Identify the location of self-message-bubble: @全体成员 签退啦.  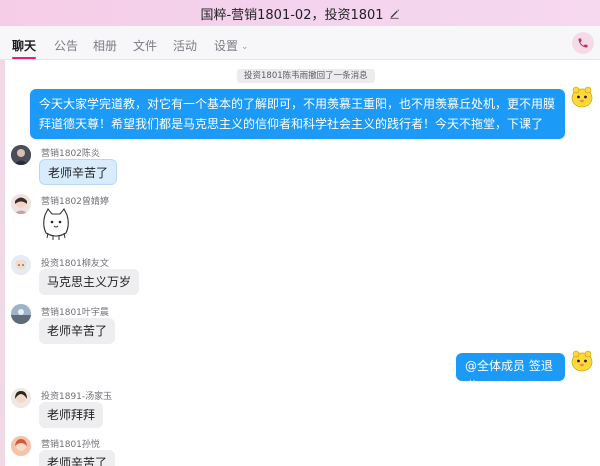
(510, 373).